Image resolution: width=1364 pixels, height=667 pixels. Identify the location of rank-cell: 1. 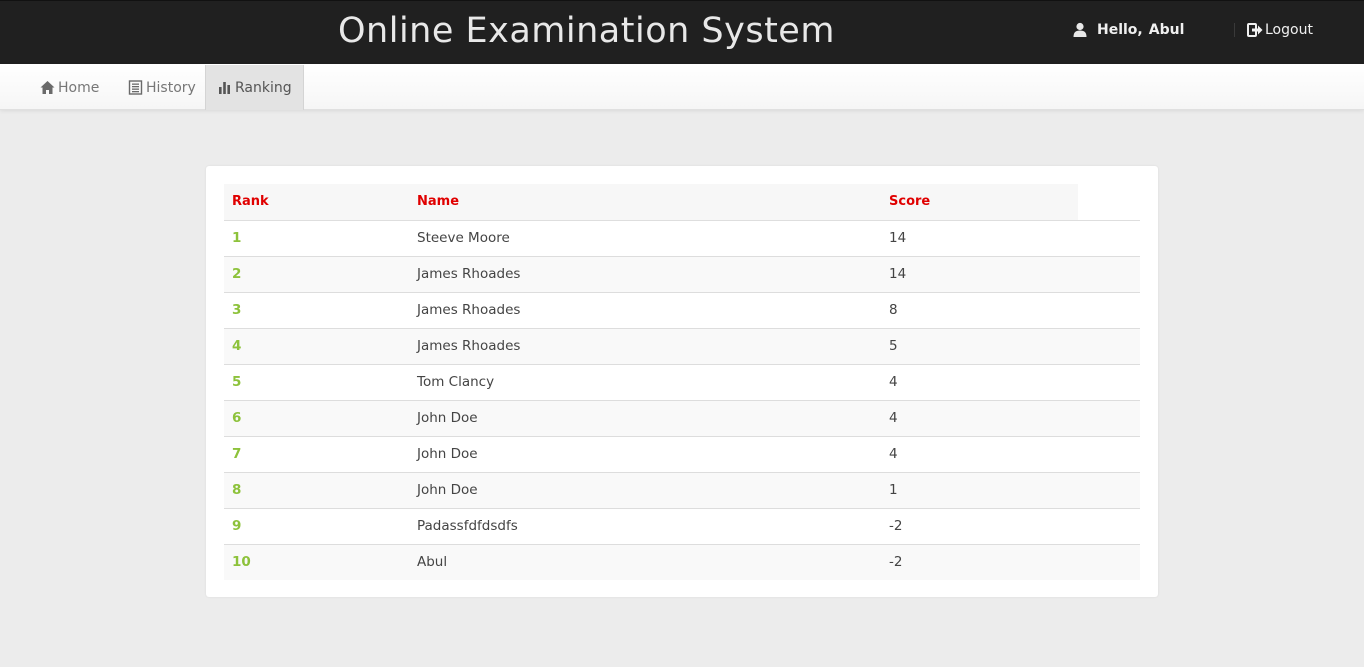
(316, 238).